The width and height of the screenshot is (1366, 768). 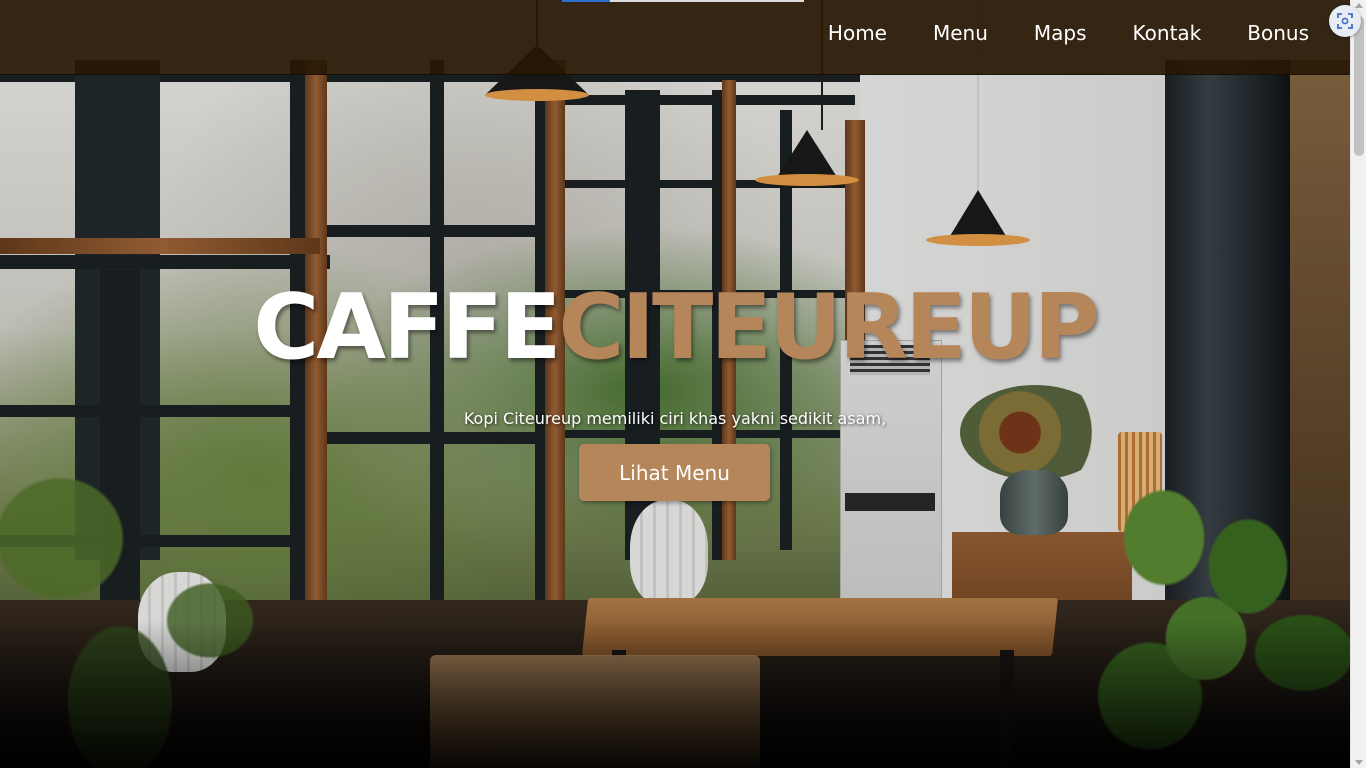 I want to click on nav-links: Home Menu Maps Kontak Bonus, so click(x=1045, y=33).